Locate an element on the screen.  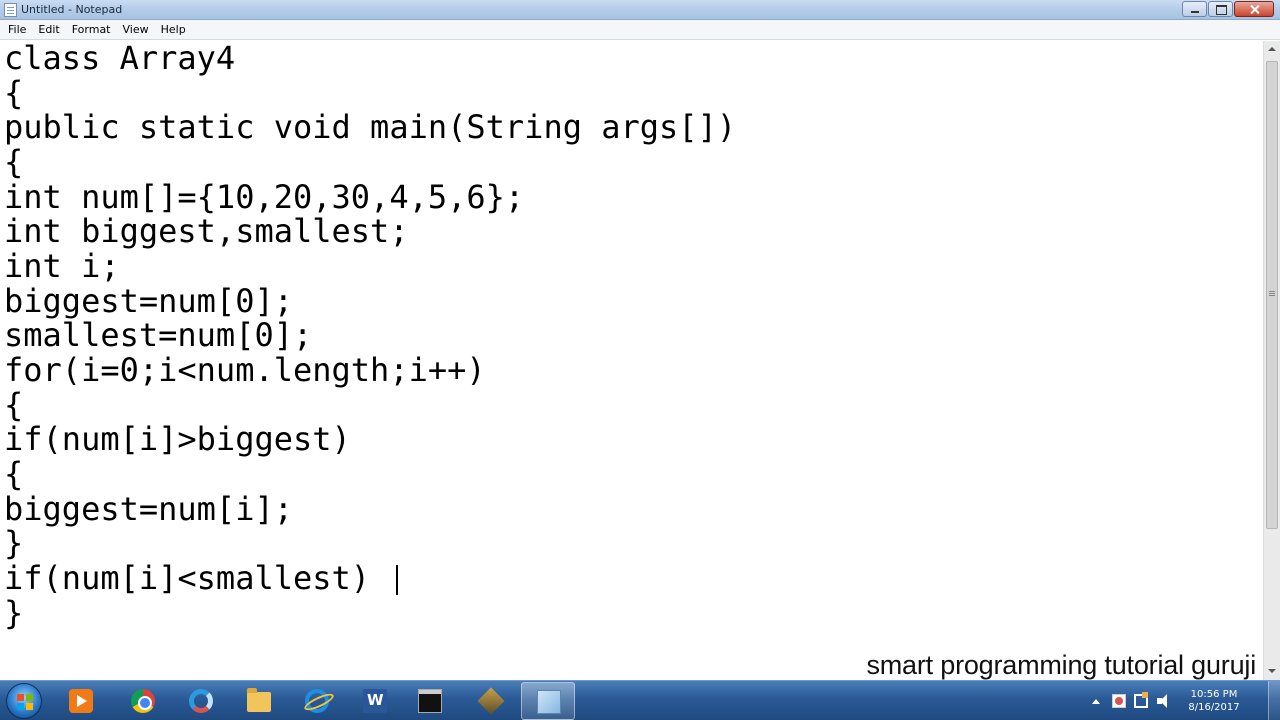
code-line: class Array4 is located at coordinates (120, 59).